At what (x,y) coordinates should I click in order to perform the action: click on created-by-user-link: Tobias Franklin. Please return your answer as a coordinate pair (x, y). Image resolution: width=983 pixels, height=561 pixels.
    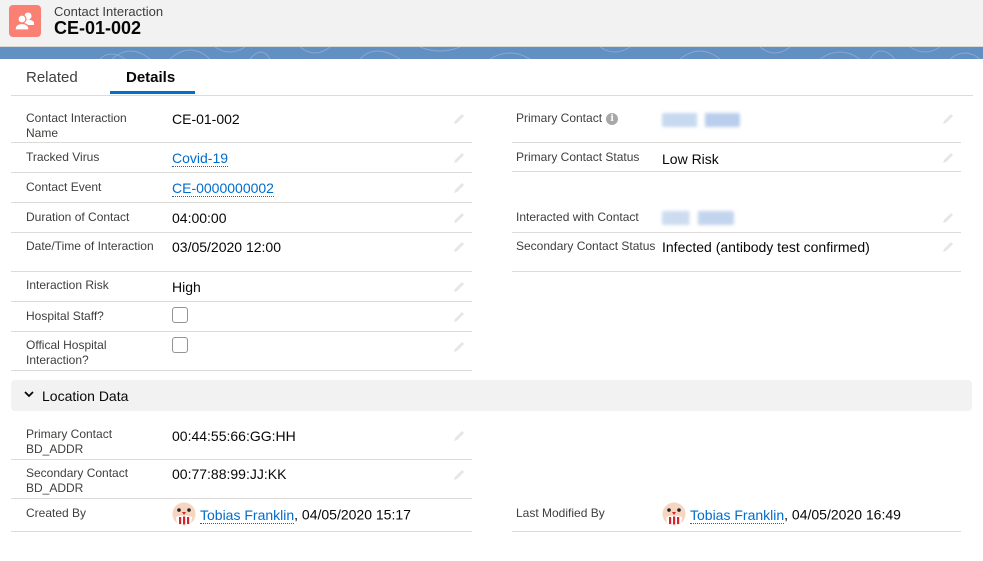
    Looking at the image, I should click on (247, 515).